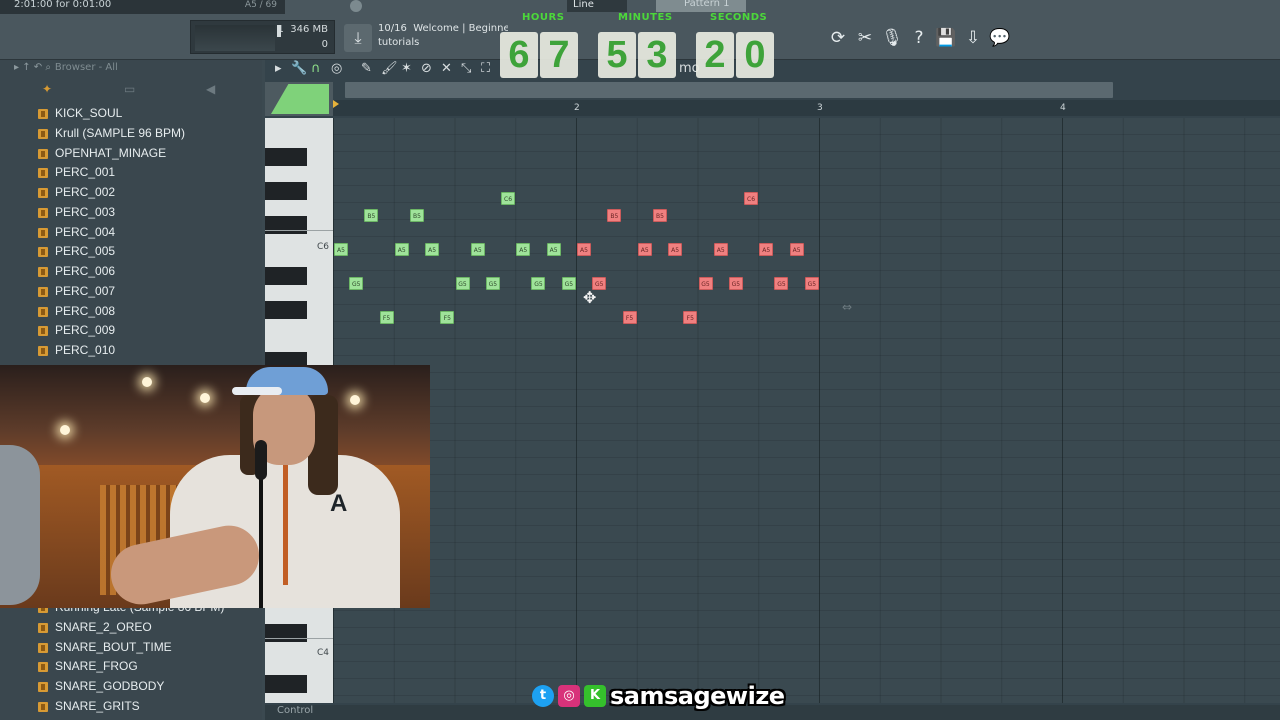  What do you see at coordinates (366, 68) in the screenshot?
I see `pencil-icon: ✎` at bounding box center [366, 68].